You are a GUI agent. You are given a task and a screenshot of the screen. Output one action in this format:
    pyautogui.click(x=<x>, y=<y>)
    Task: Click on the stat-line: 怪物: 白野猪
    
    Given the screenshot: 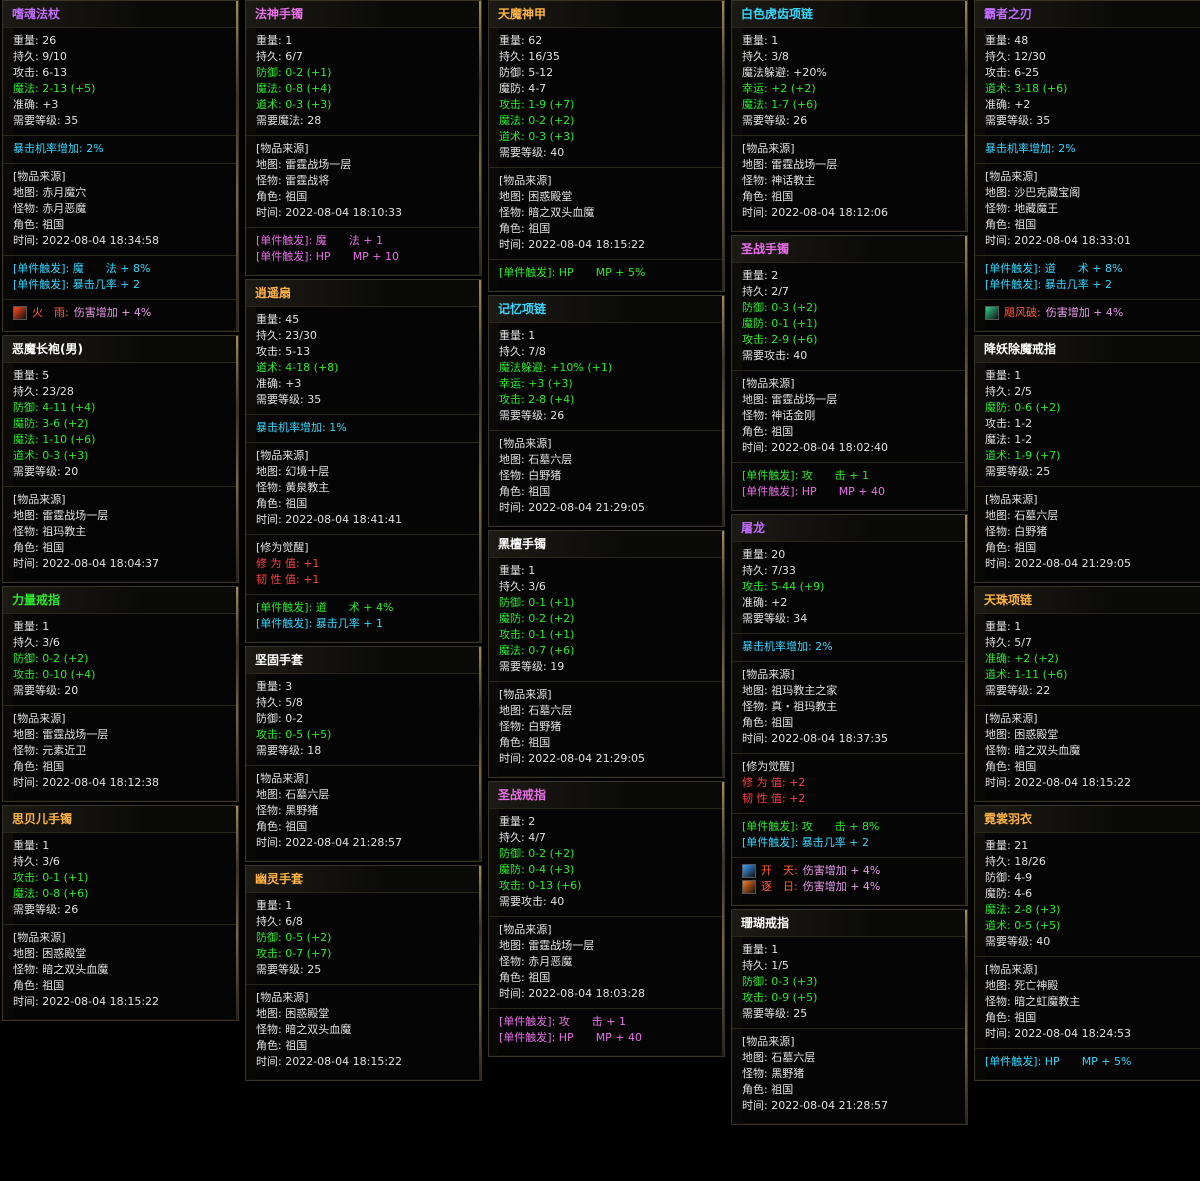 What is the action you would take?
    pyautogui.click(x=530, y=475)
    